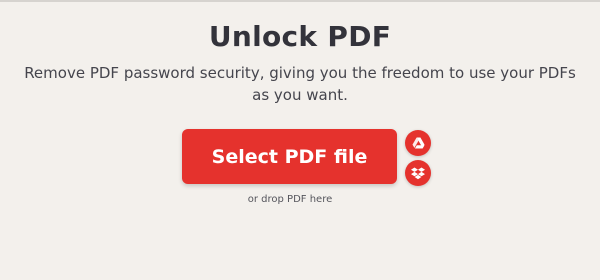 This screenshot has height=280, width=600. I want to click on google-drive-button, so click(418, 143).